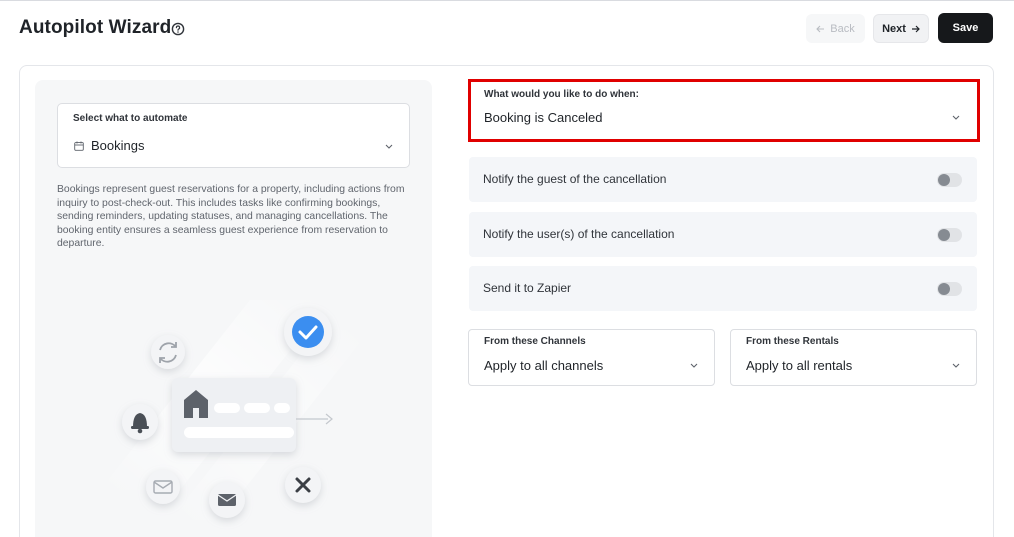 Image resolution: width=1014 pixels, height=537 pixels. I want to click on back-button: Back, so click(835, 28).